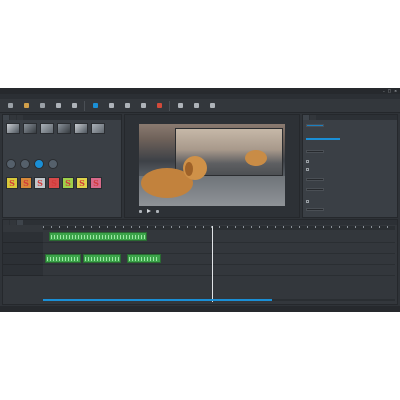 The width and height of the screenshot is (400, 400). I want to click on play-icon, so click(149, 211).